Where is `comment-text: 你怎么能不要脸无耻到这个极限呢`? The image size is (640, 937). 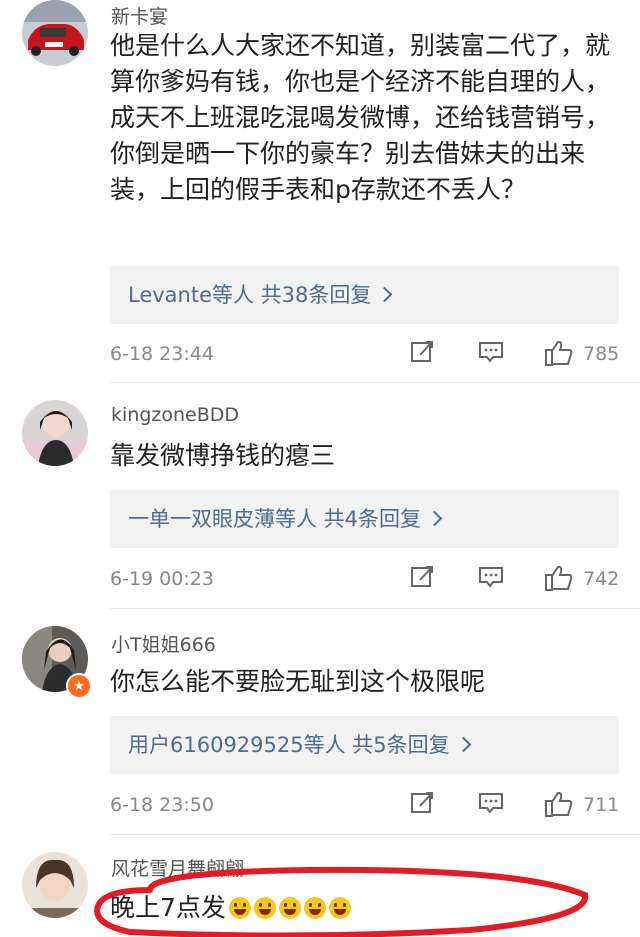 comment-text: 你怎么能不要脸无耻到这个极限呢 is located at coordinates (298, 681).